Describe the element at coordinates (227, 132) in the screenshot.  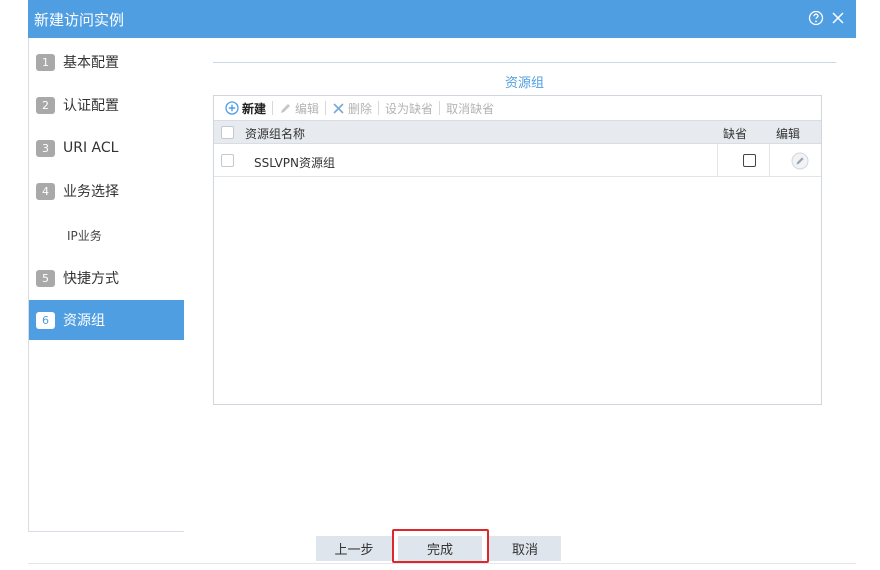
I see `select-all-checkbox` at that location.